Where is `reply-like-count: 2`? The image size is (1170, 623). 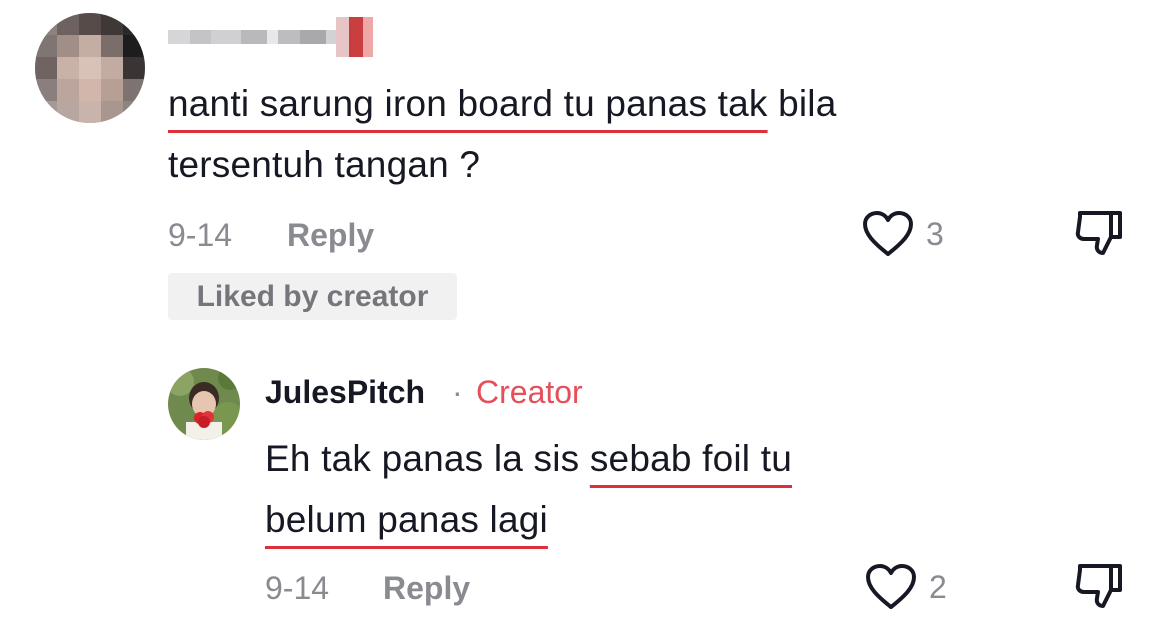 reply-like-count: 2 is located at coordinates (938, 586).